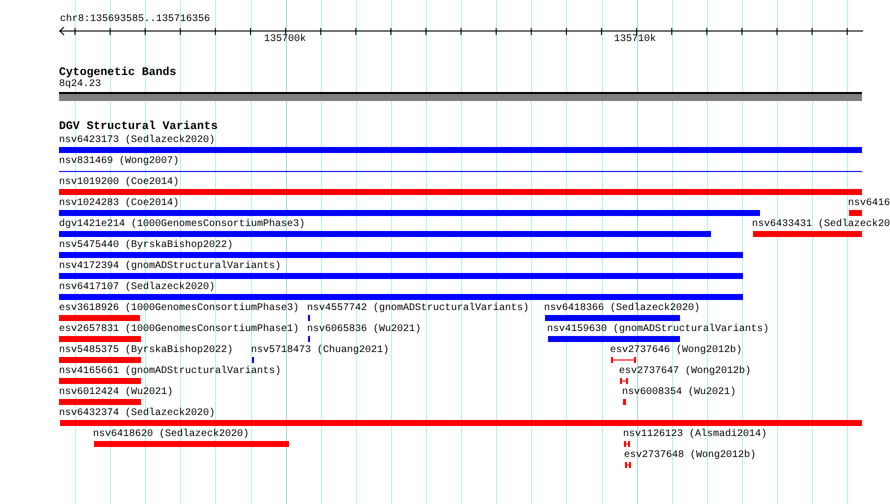  I want to click on feature-label: dgv1421e214 (1000GenomesConsortiumPhase3), so click(182, 225).